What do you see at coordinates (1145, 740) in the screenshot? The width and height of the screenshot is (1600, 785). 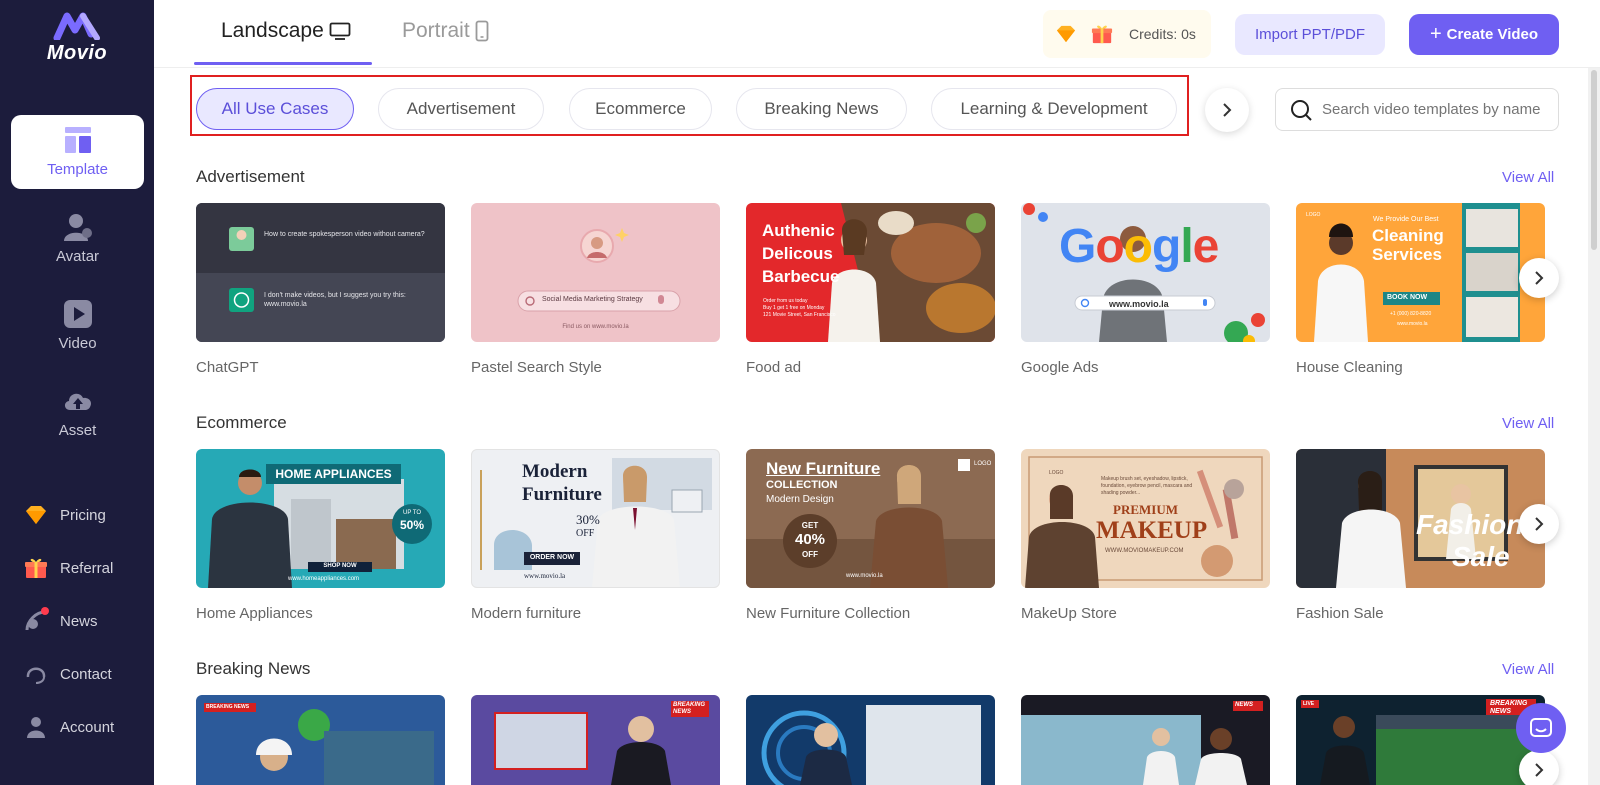 I see `template-card-breaking-news-4: NEWS` at bounding box center [1145, 740].